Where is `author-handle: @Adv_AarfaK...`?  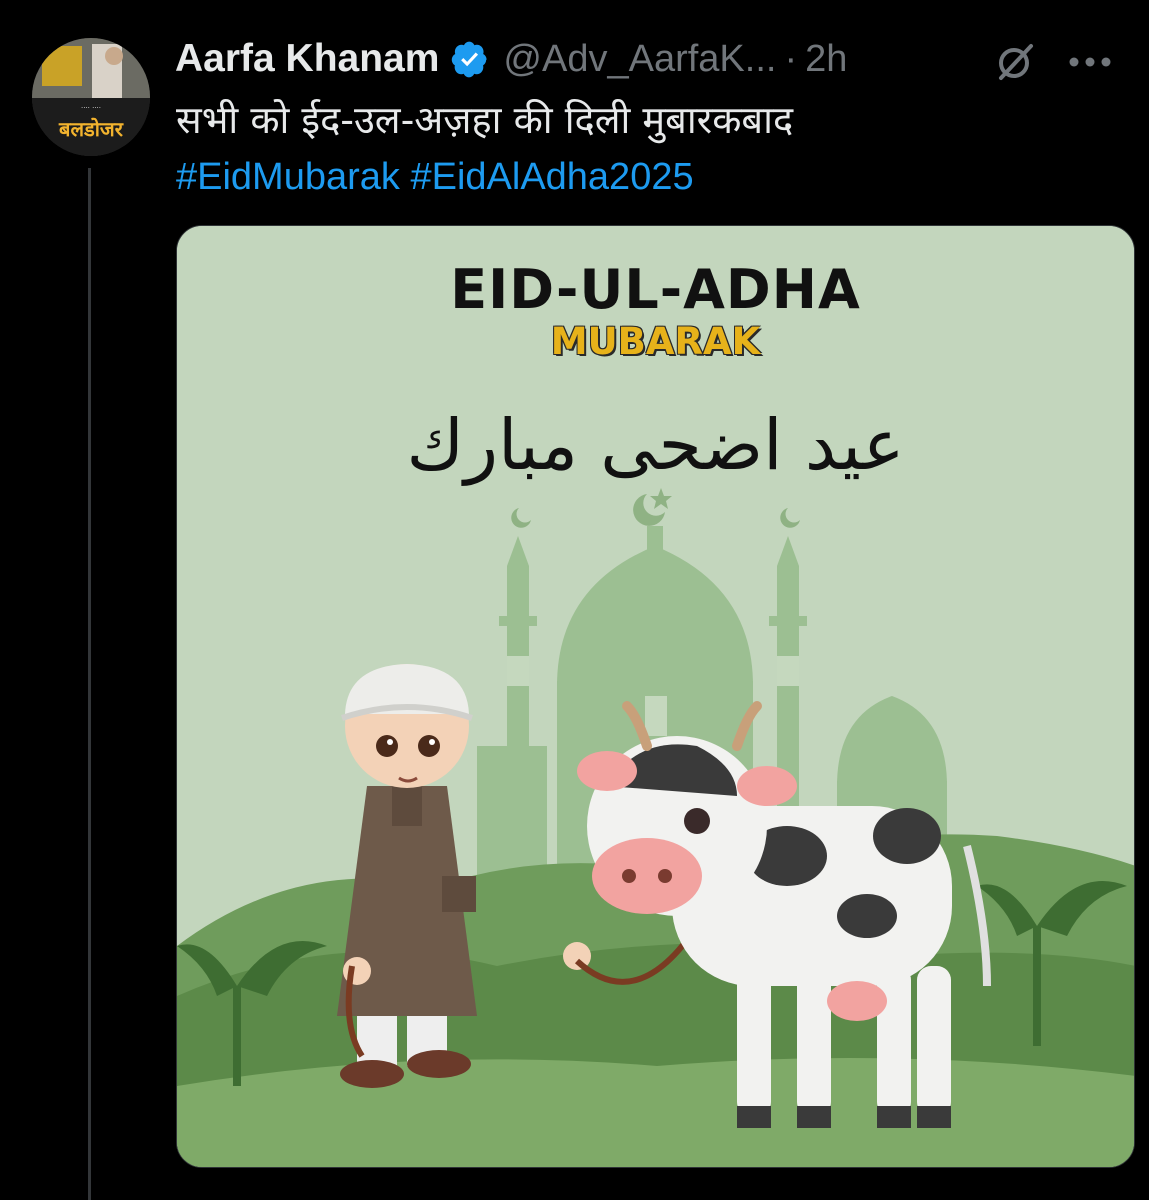
author-handle: @Adv_AarfaK... is located at coordinates (639, 59).